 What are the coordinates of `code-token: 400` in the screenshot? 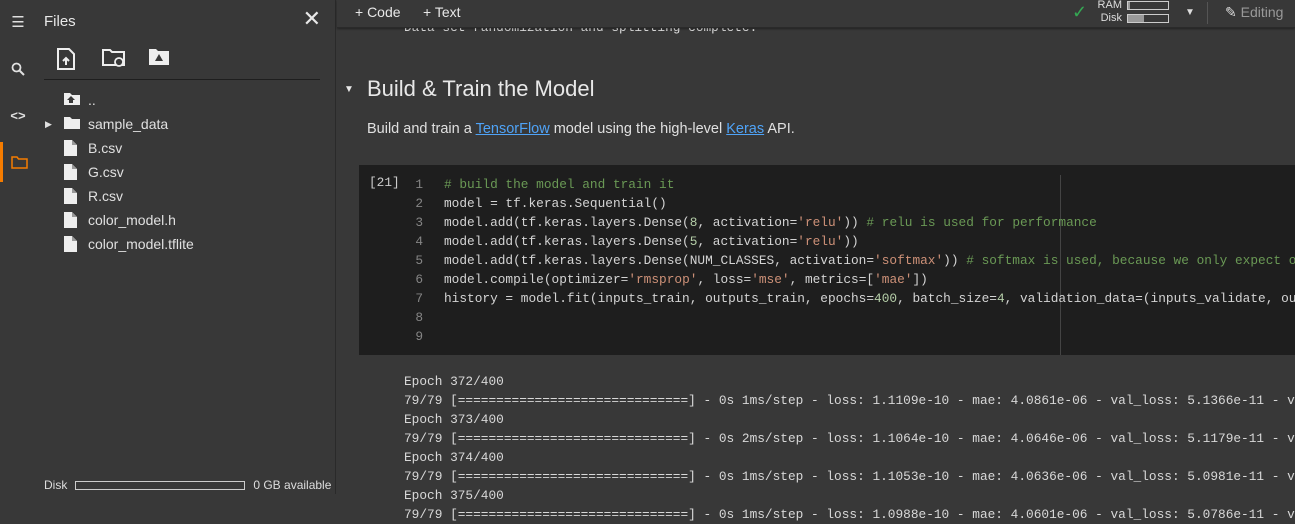 It's located at (886, 298).